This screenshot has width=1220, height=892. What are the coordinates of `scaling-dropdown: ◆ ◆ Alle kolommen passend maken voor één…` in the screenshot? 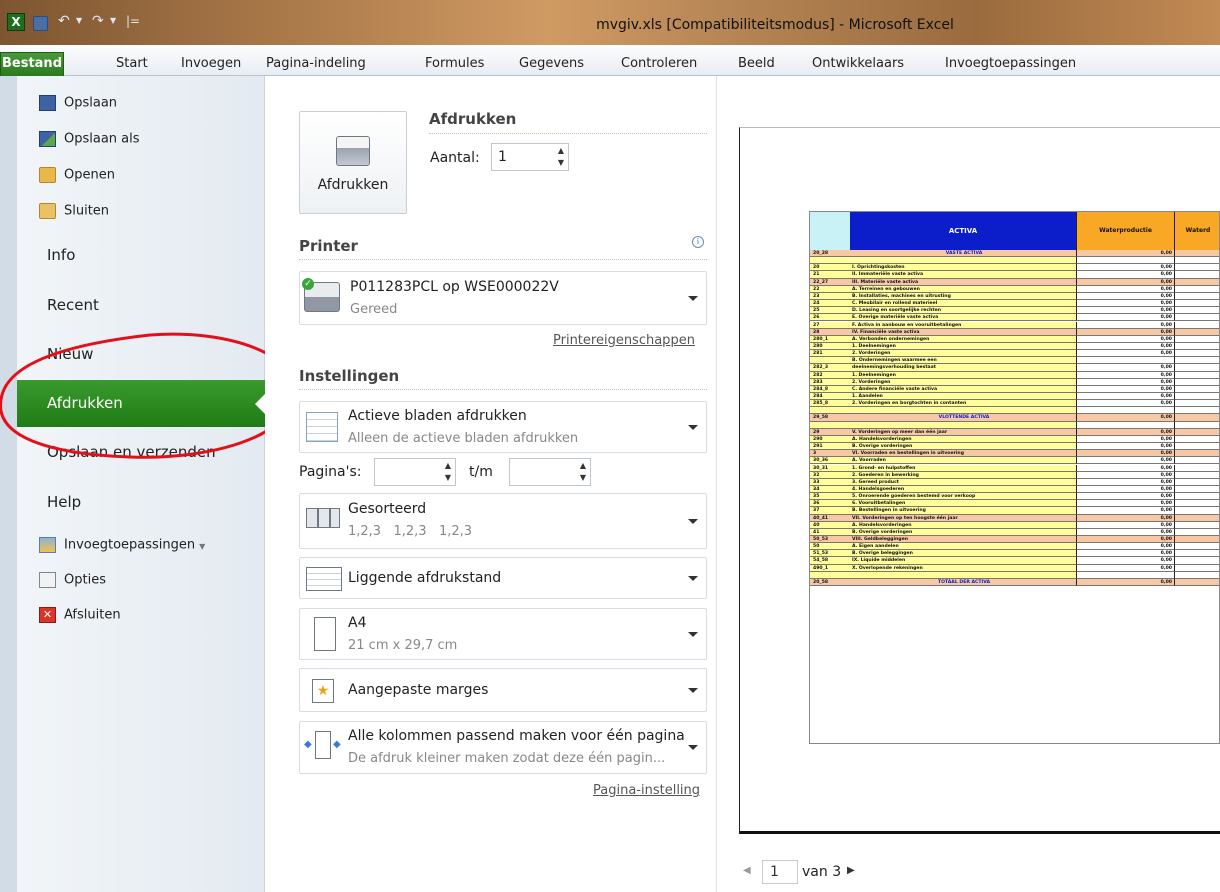 It's located at (503, 747).